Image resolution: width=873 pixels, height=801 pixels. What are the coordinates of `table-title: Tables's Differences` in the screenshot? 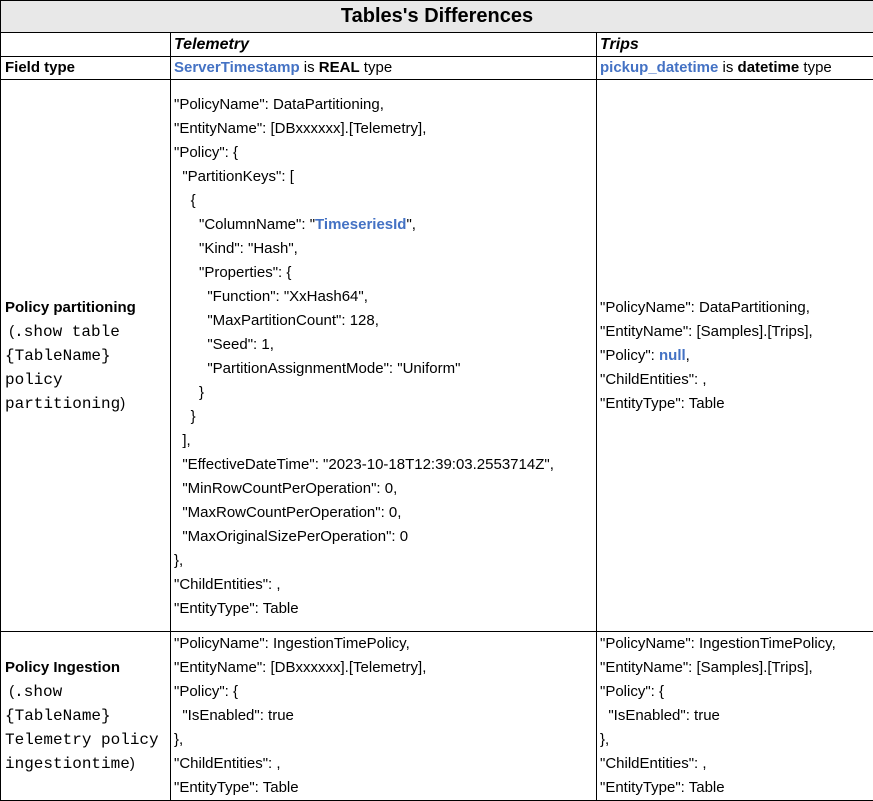 It's located at (436, 16).